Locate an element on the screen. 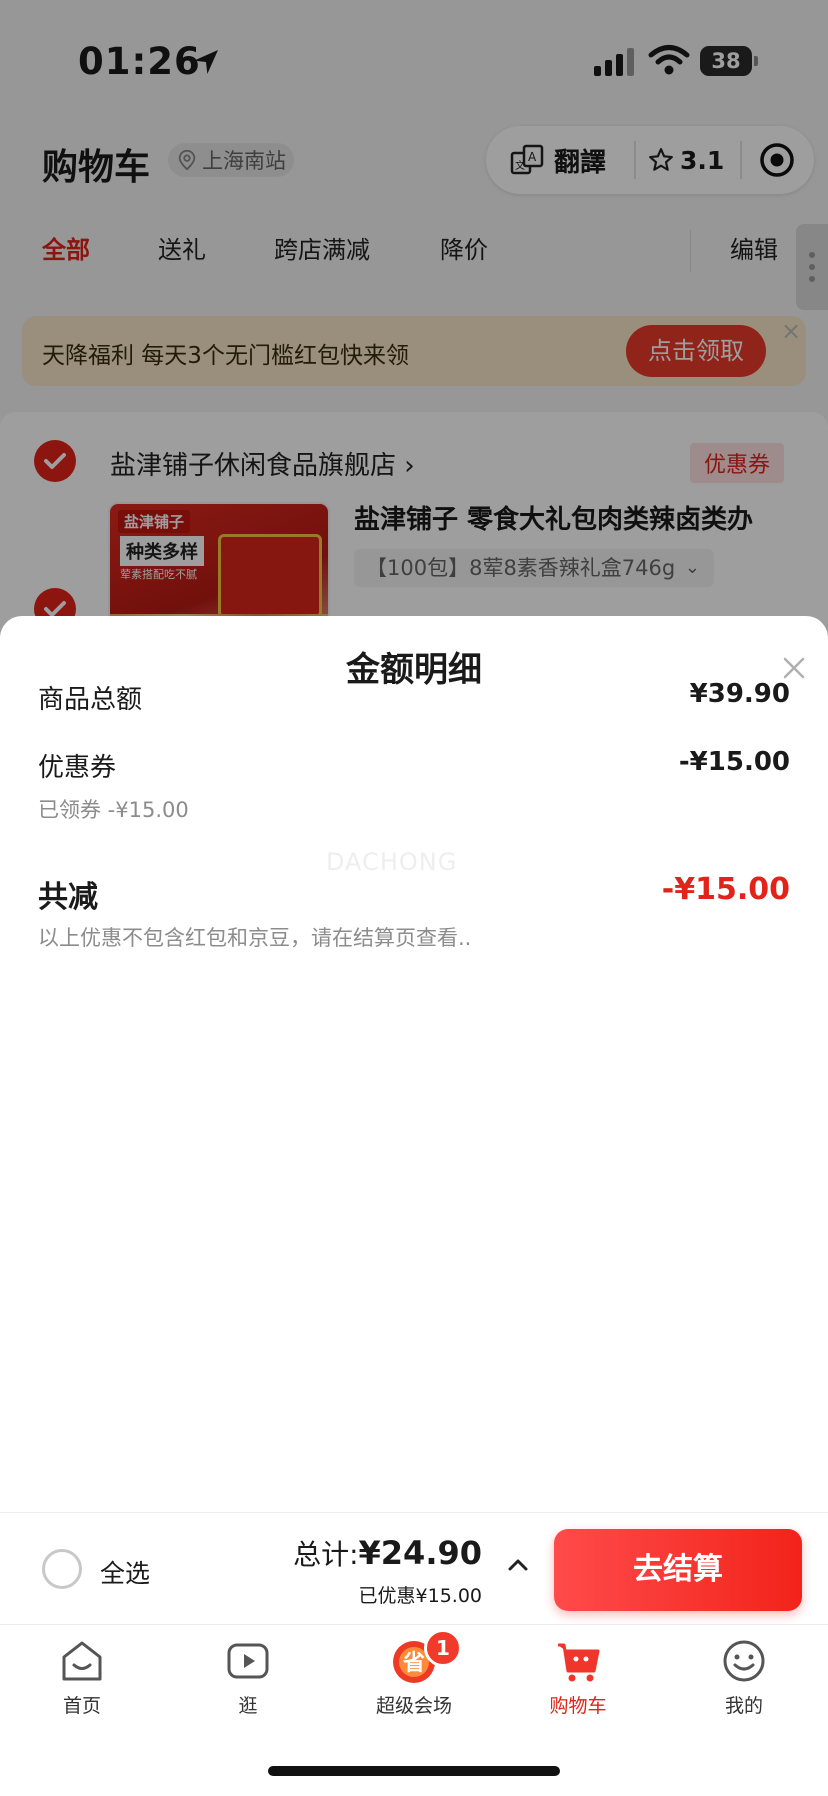 The height and width of the screenshot is (1796, 828). tab-browse: 逛 is located at coordinates (248, 1676).